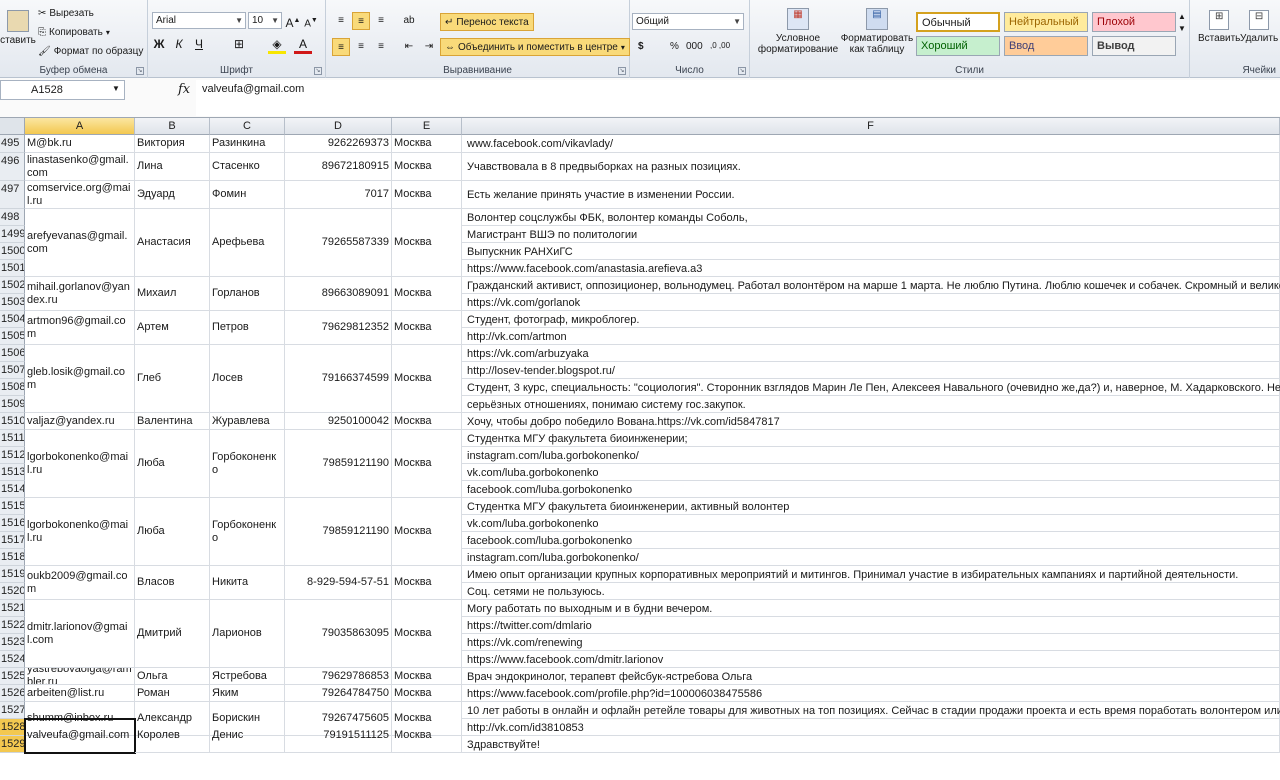 The image size is (1280, 780). What do you see at coordinates (409, 47) in the screenshot?
I see `decrease-indent-icon: ⇤` at bounding box center [409, 47].